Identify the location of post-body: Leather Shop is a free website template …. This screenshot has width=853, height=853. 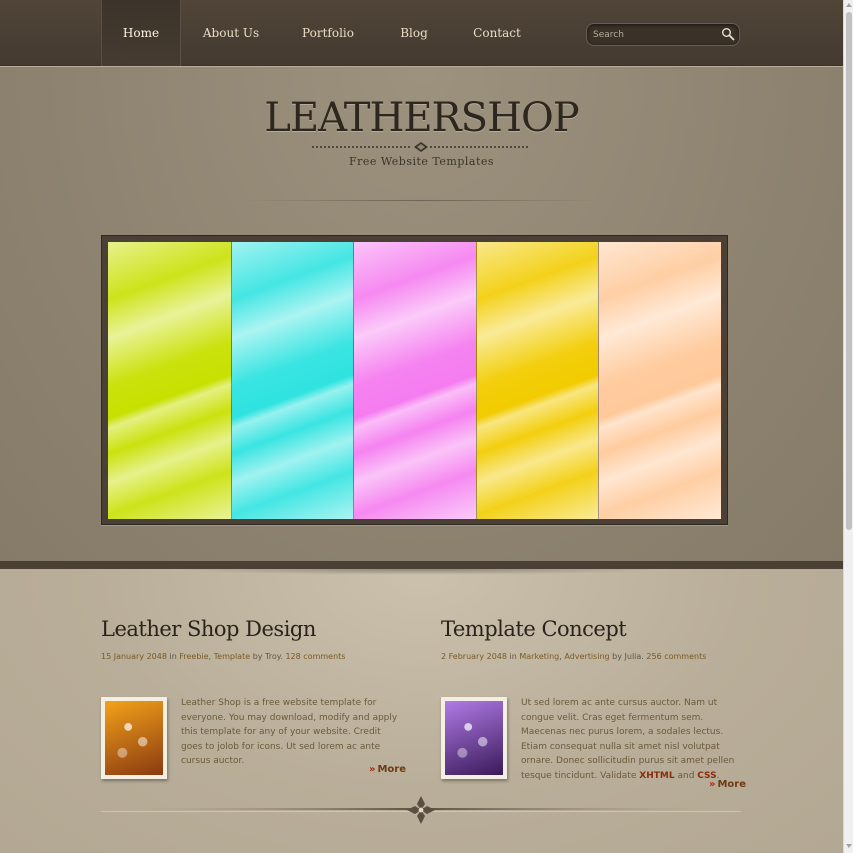
(289, 732).